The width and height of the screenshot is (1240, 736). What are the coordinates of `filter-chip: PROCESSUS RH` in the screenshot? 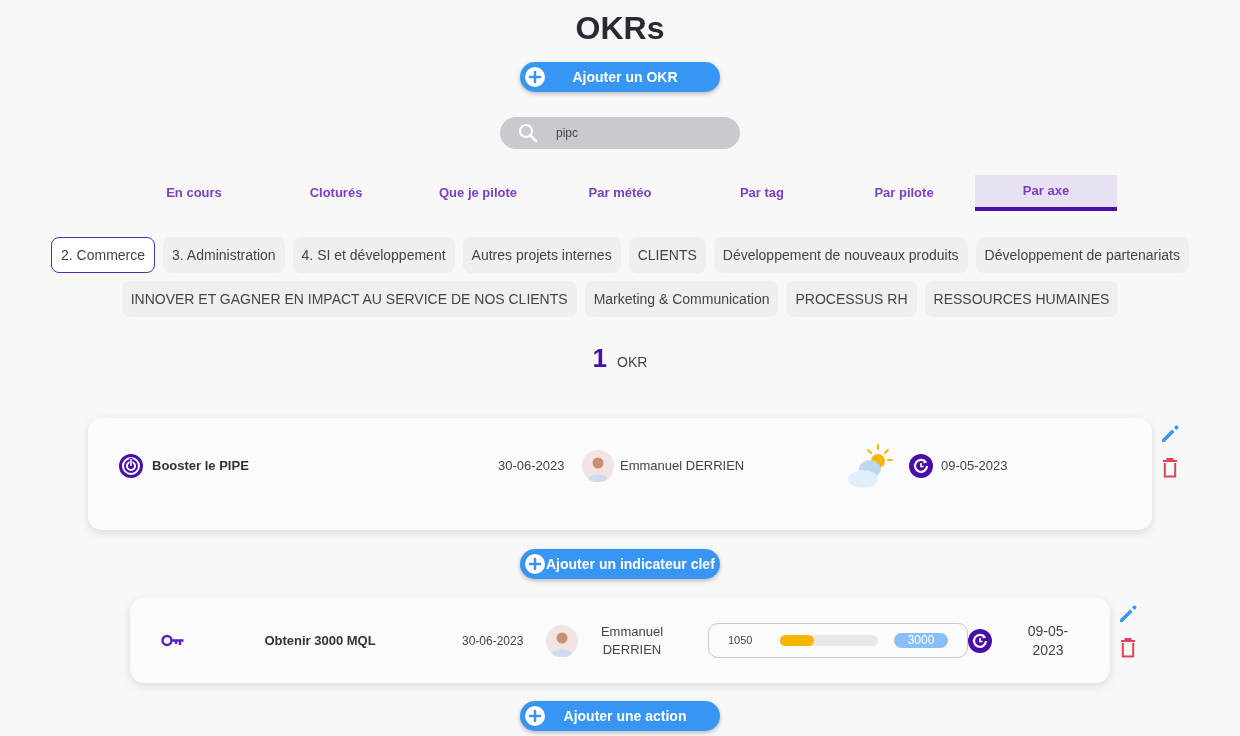 It's located at (851, 299).